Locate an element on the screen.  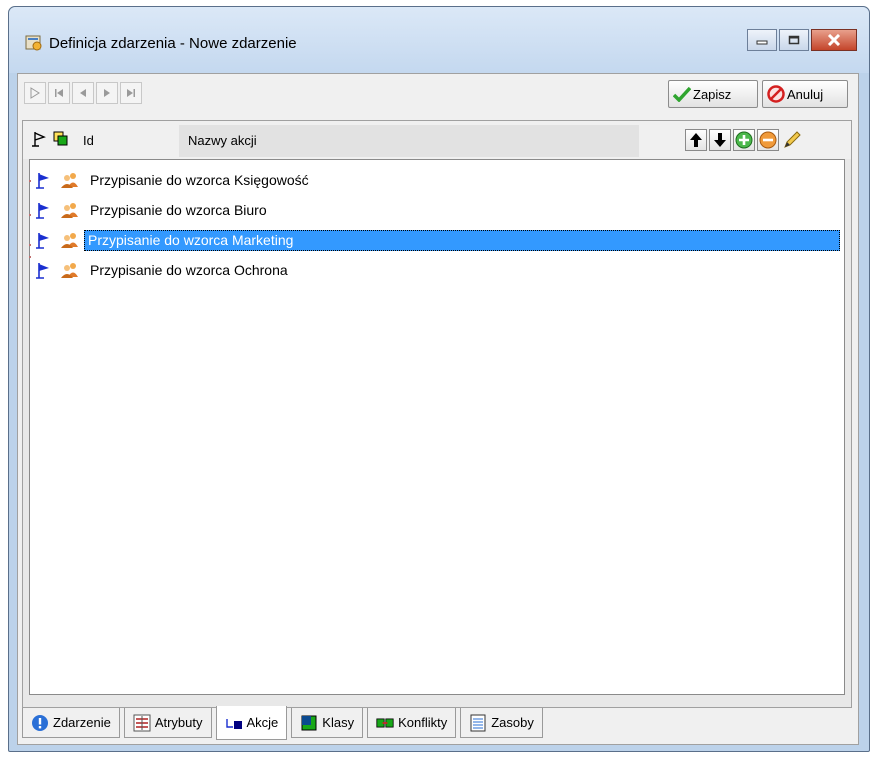
conflict-icon is located at coordinates (385, 723).